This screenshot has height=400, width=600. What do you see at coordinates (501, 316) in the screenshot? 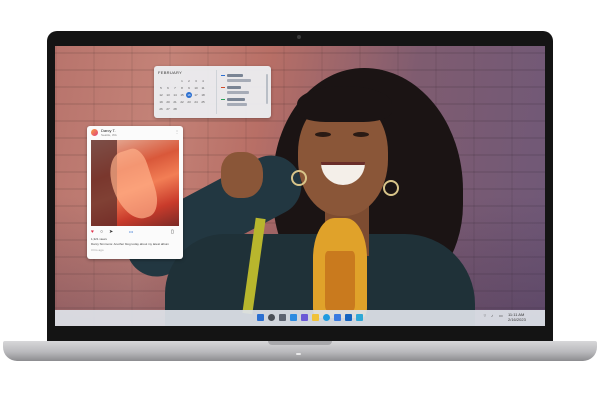
I see `tray-battery-icon: ▭` at bounding box center [501, 316].